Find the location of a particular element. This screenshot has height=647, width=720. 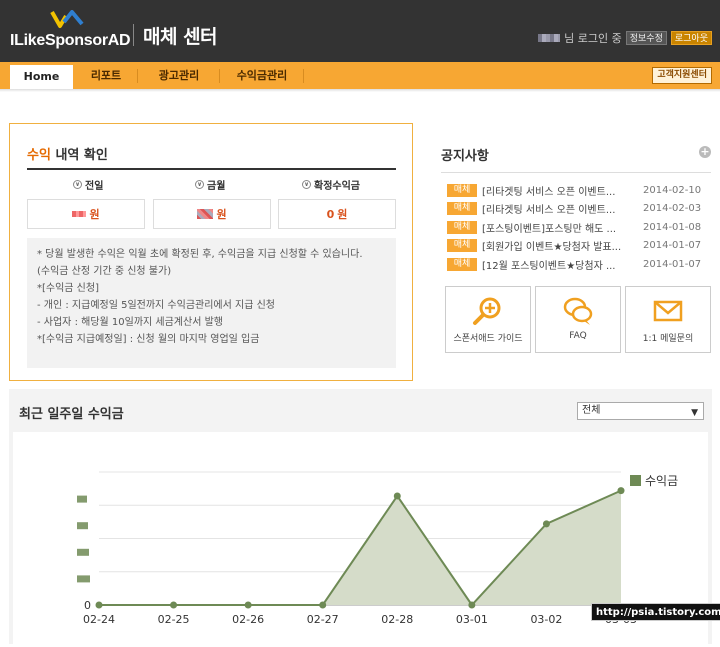

notice-item: 매체 [12월 포스팅이벤트★당첨자 ... 2014-01-07 is located at coordinates (574, 264).